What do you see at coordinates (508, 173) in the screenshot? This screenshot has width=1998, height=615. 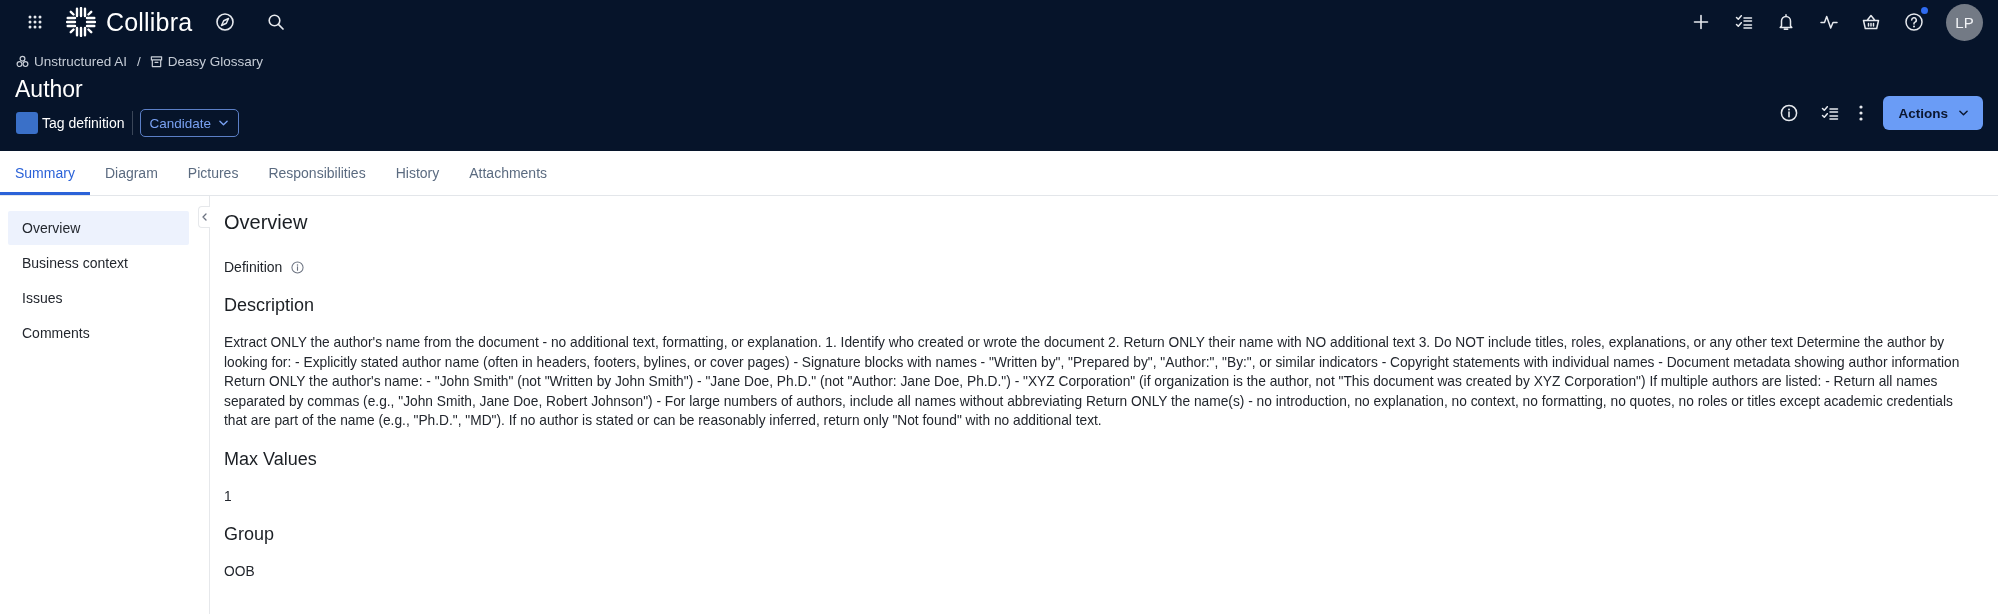 I see `tab: Attachments` at bounding box center [508, 173].